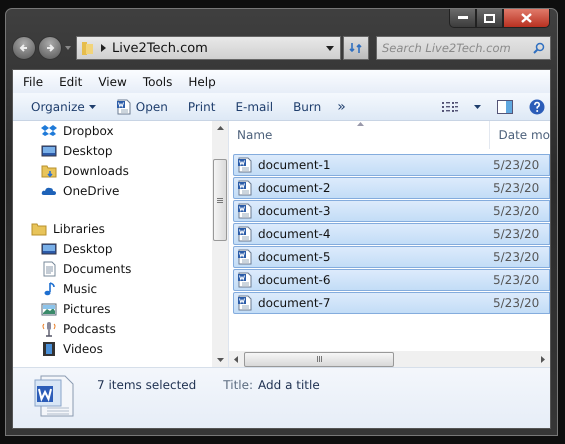 This screenshot has height=444, width=565. I want to click on column-header: Date mo, so click(520, 135).